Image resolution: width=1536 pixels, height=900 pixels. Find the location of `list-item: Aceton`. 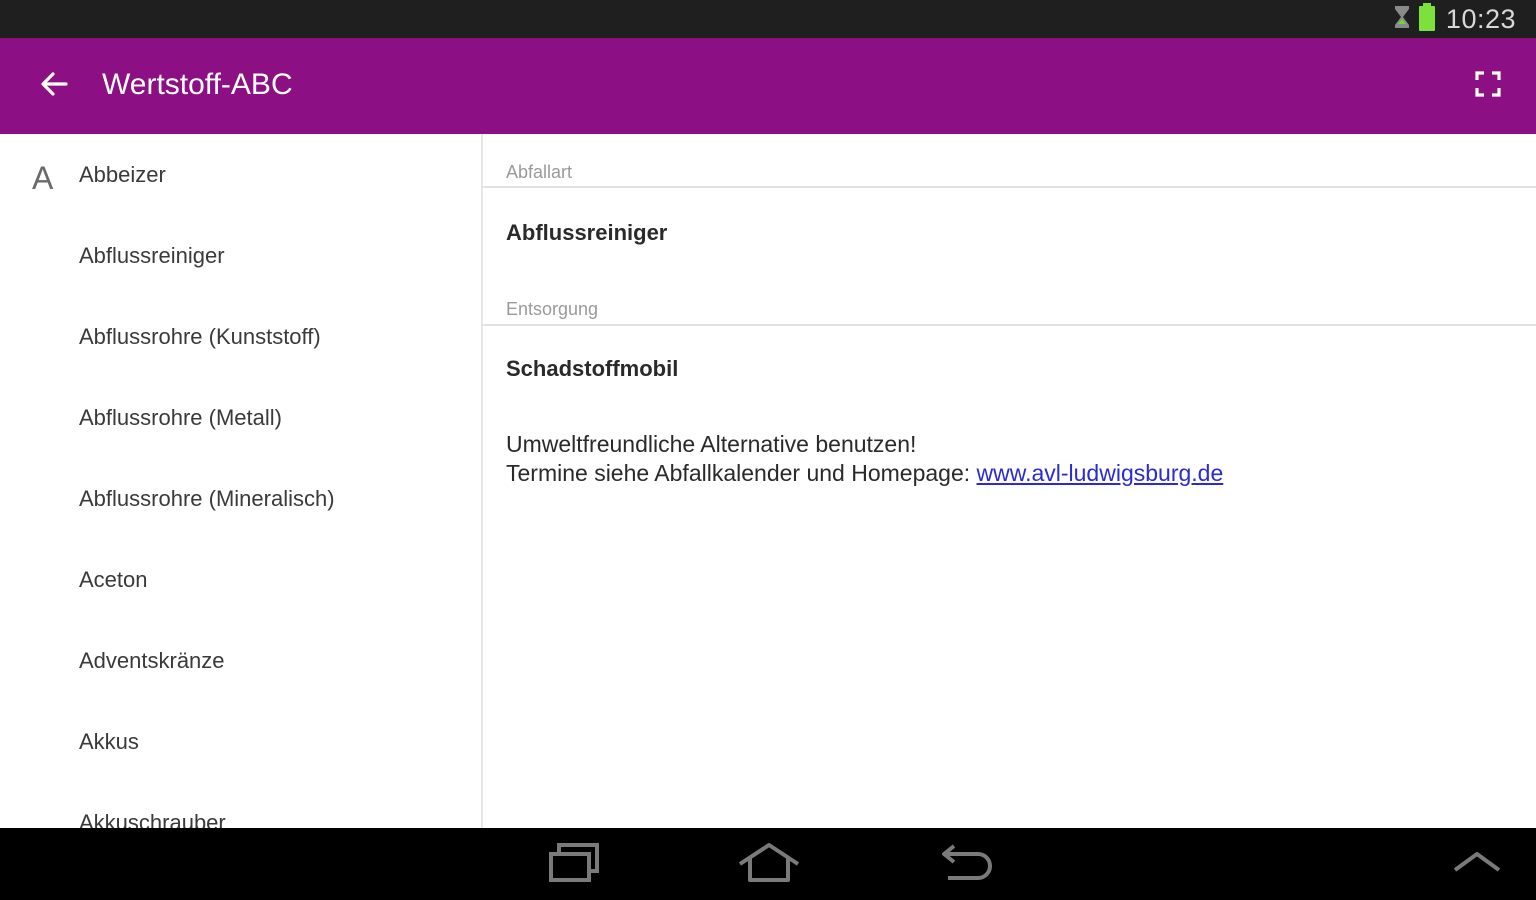

list-item: Aceton is located at coordinates (274, 579).